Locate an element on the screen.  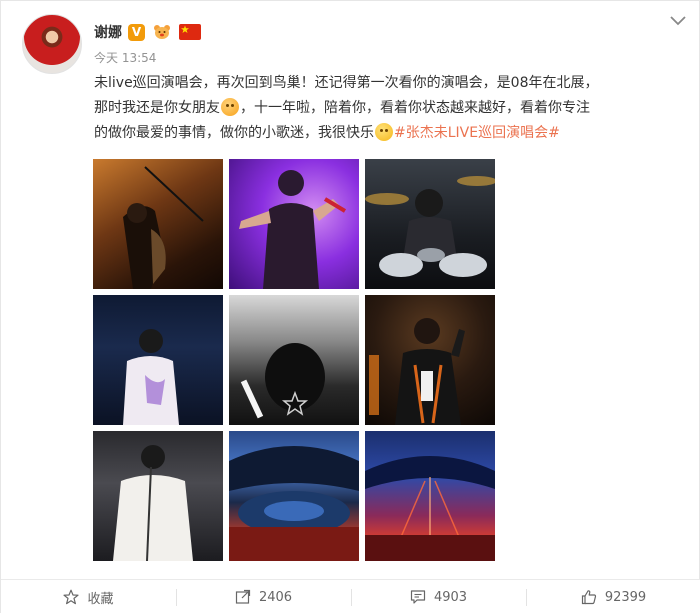
comment-count: 4903 is located at coordinates (450, 597).